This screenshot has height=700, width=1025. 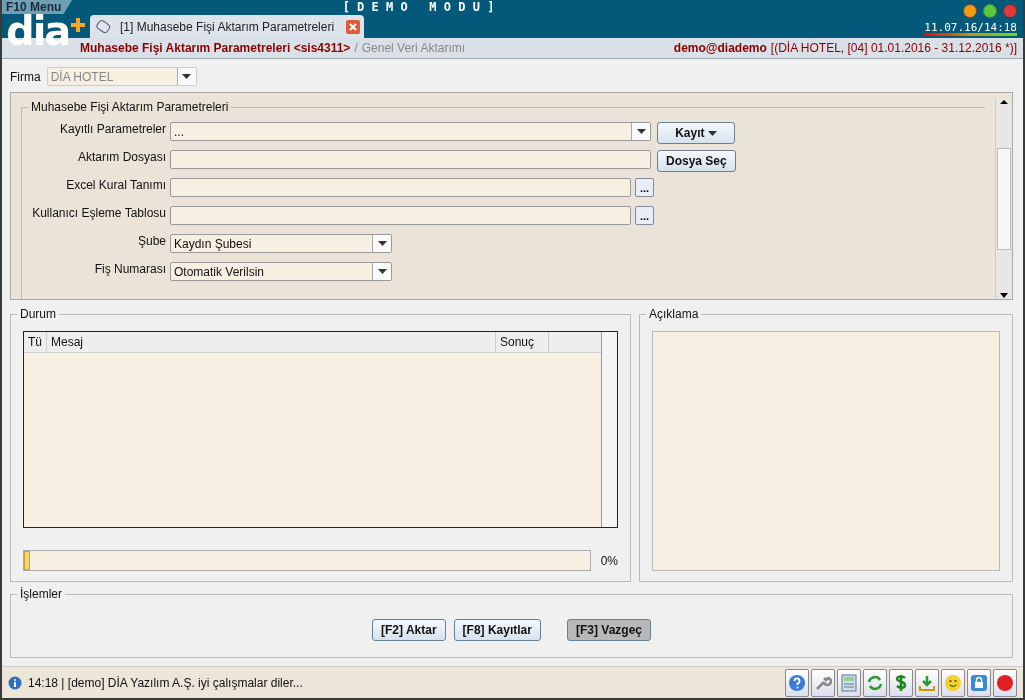 What do you see at coordinates (15, 682) in the screenshot?
I see `info-icon` at bounding box center [15, 682].